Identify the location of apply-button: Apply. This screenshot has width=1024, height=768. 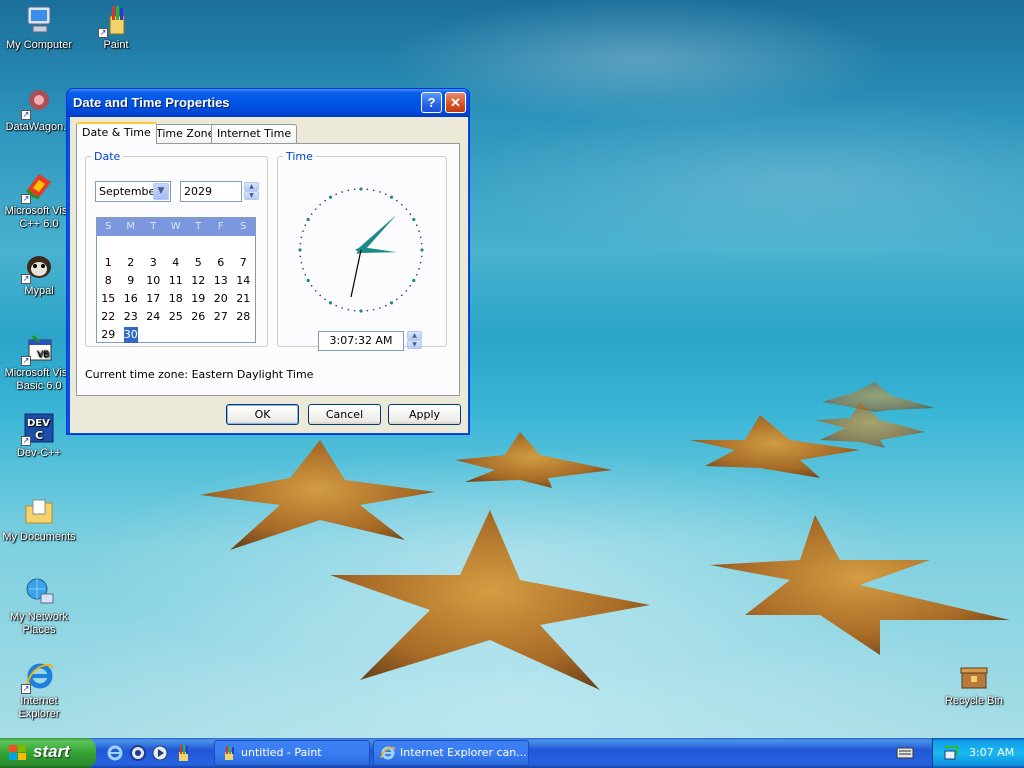
(424, 414).